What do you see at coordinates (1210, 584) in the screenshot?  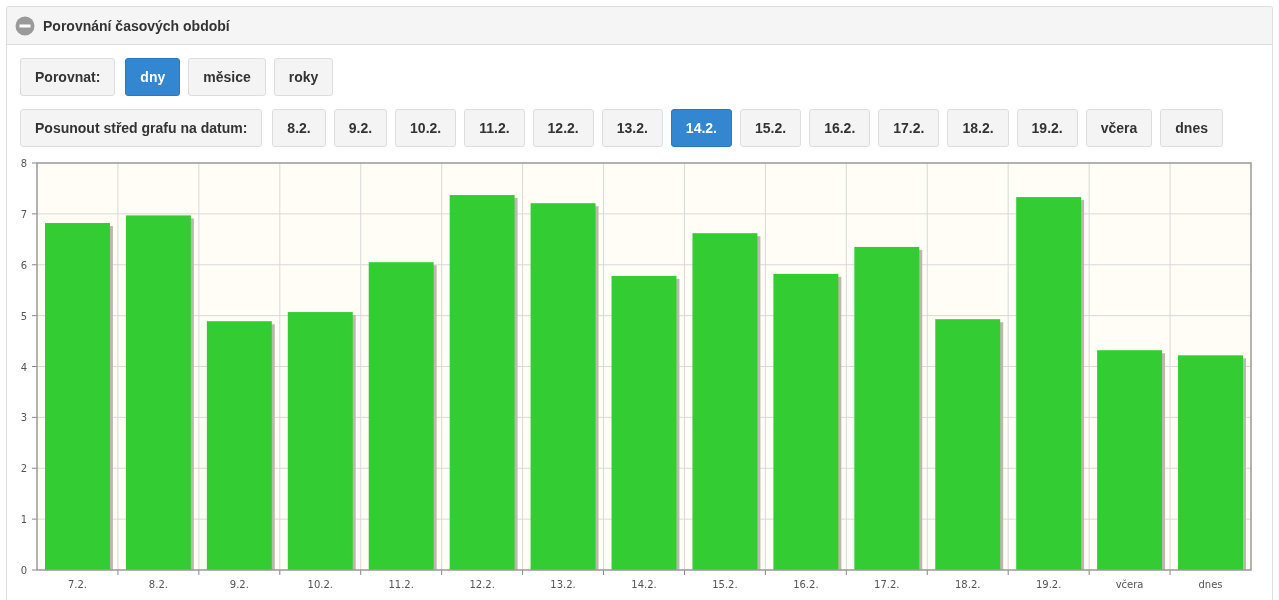 I see `x-tick-label: dnes` at bounding box center [1210, 584].